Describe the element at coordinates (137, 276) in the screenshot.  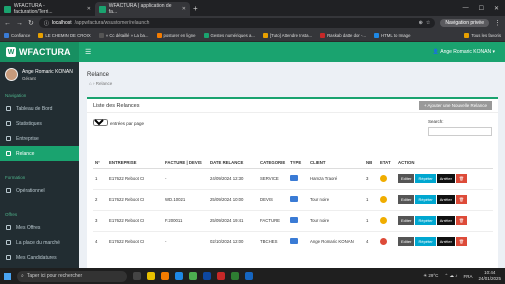
I see `task-view-icon` at that location.